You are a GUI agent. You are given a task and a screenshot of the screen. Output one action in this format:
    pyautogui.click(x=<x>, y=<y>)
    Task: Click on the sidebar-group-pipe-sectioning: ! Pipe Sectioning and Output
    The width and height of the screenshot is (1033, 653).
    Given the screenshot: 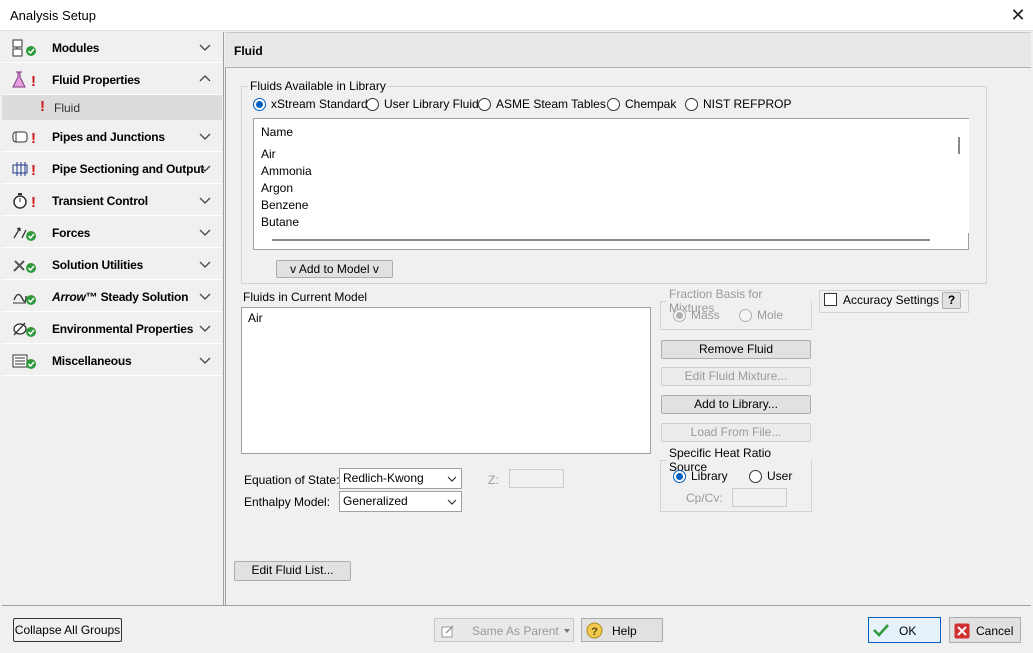 What is the action you would take?
    pyautogui.click(x=112, y=168)
    